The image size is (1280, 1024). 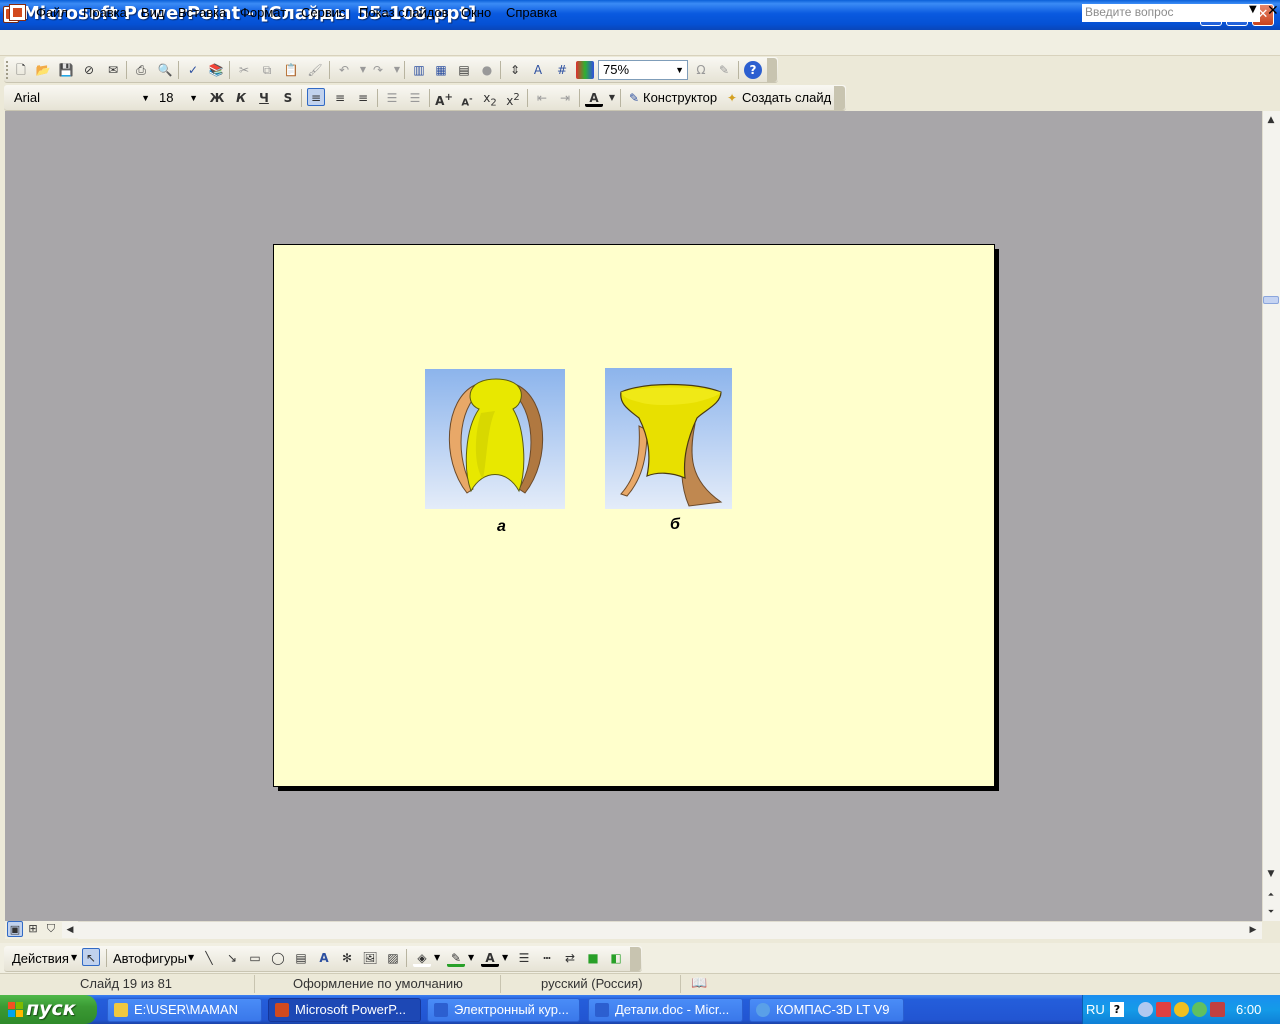 I want to click on slide-show-view-icon: ⛉, so click(x=51, y=929).